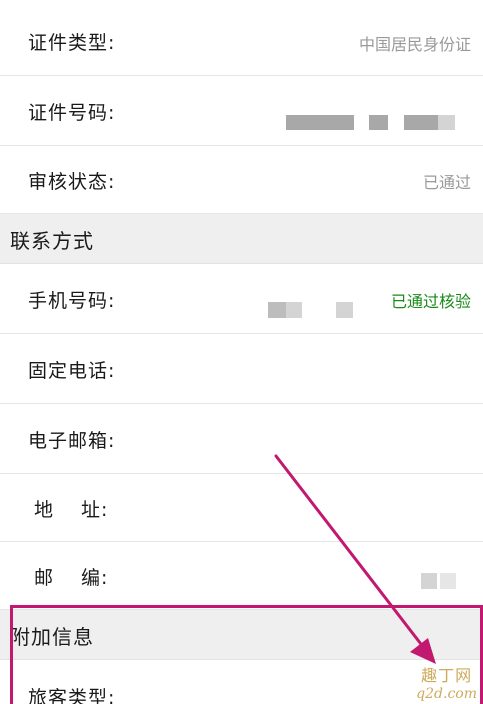 This screenshot has height=704, width=483. Describe the element at coordinates (430, 301) in the screenshot. I see `mobile-verified-status: 已通过核验` at that location.